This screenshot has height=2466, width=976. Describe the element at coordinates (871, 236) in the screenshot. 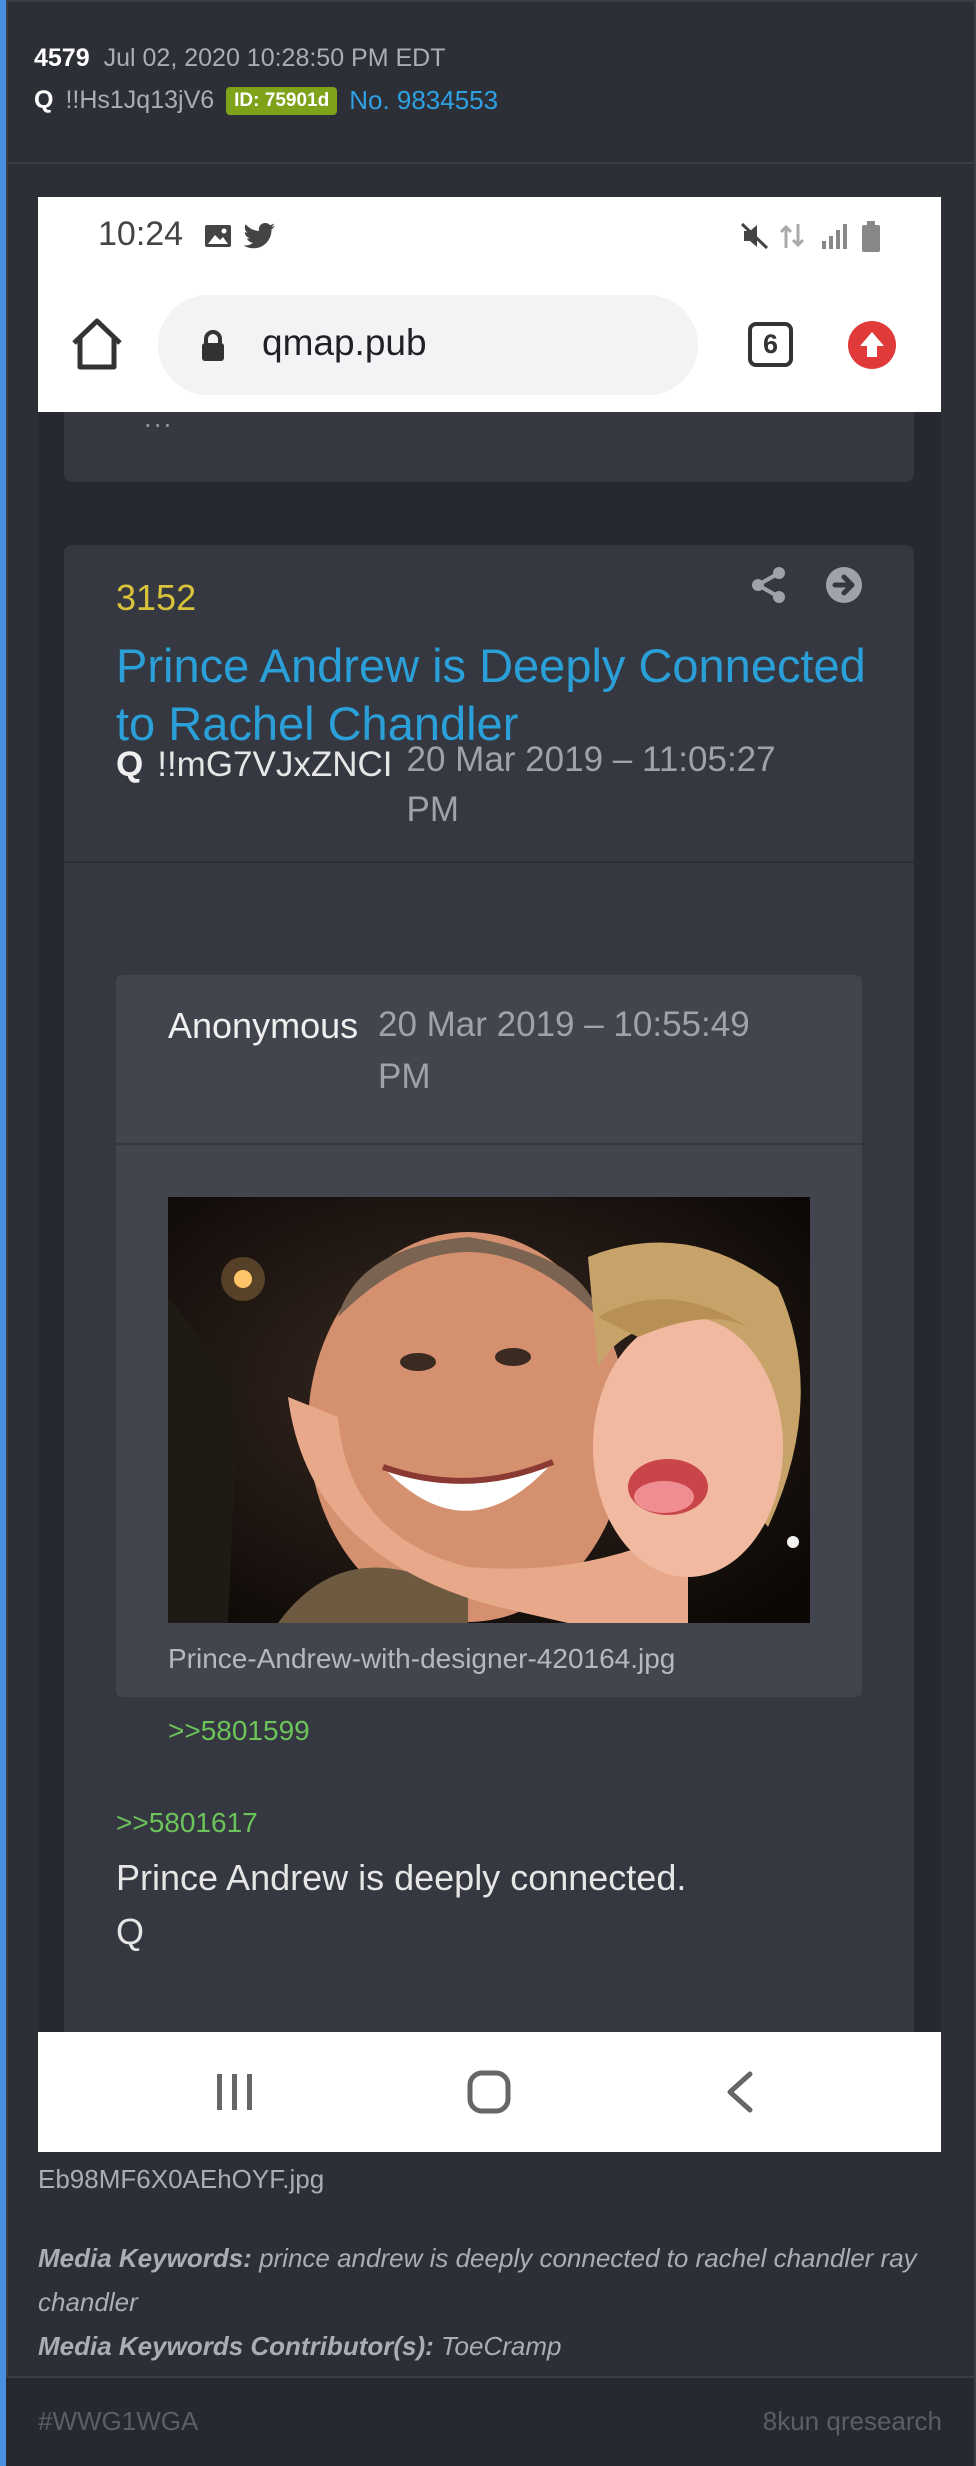

I see `battery-icon` at that location.